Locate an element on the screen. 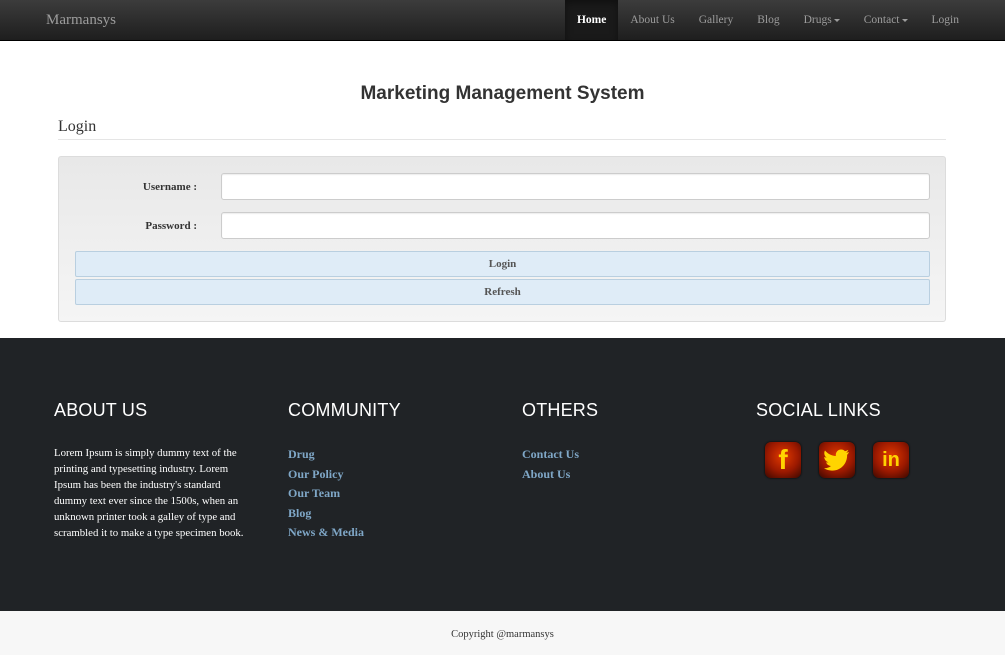  password-input is located at coordinates (575, 225).